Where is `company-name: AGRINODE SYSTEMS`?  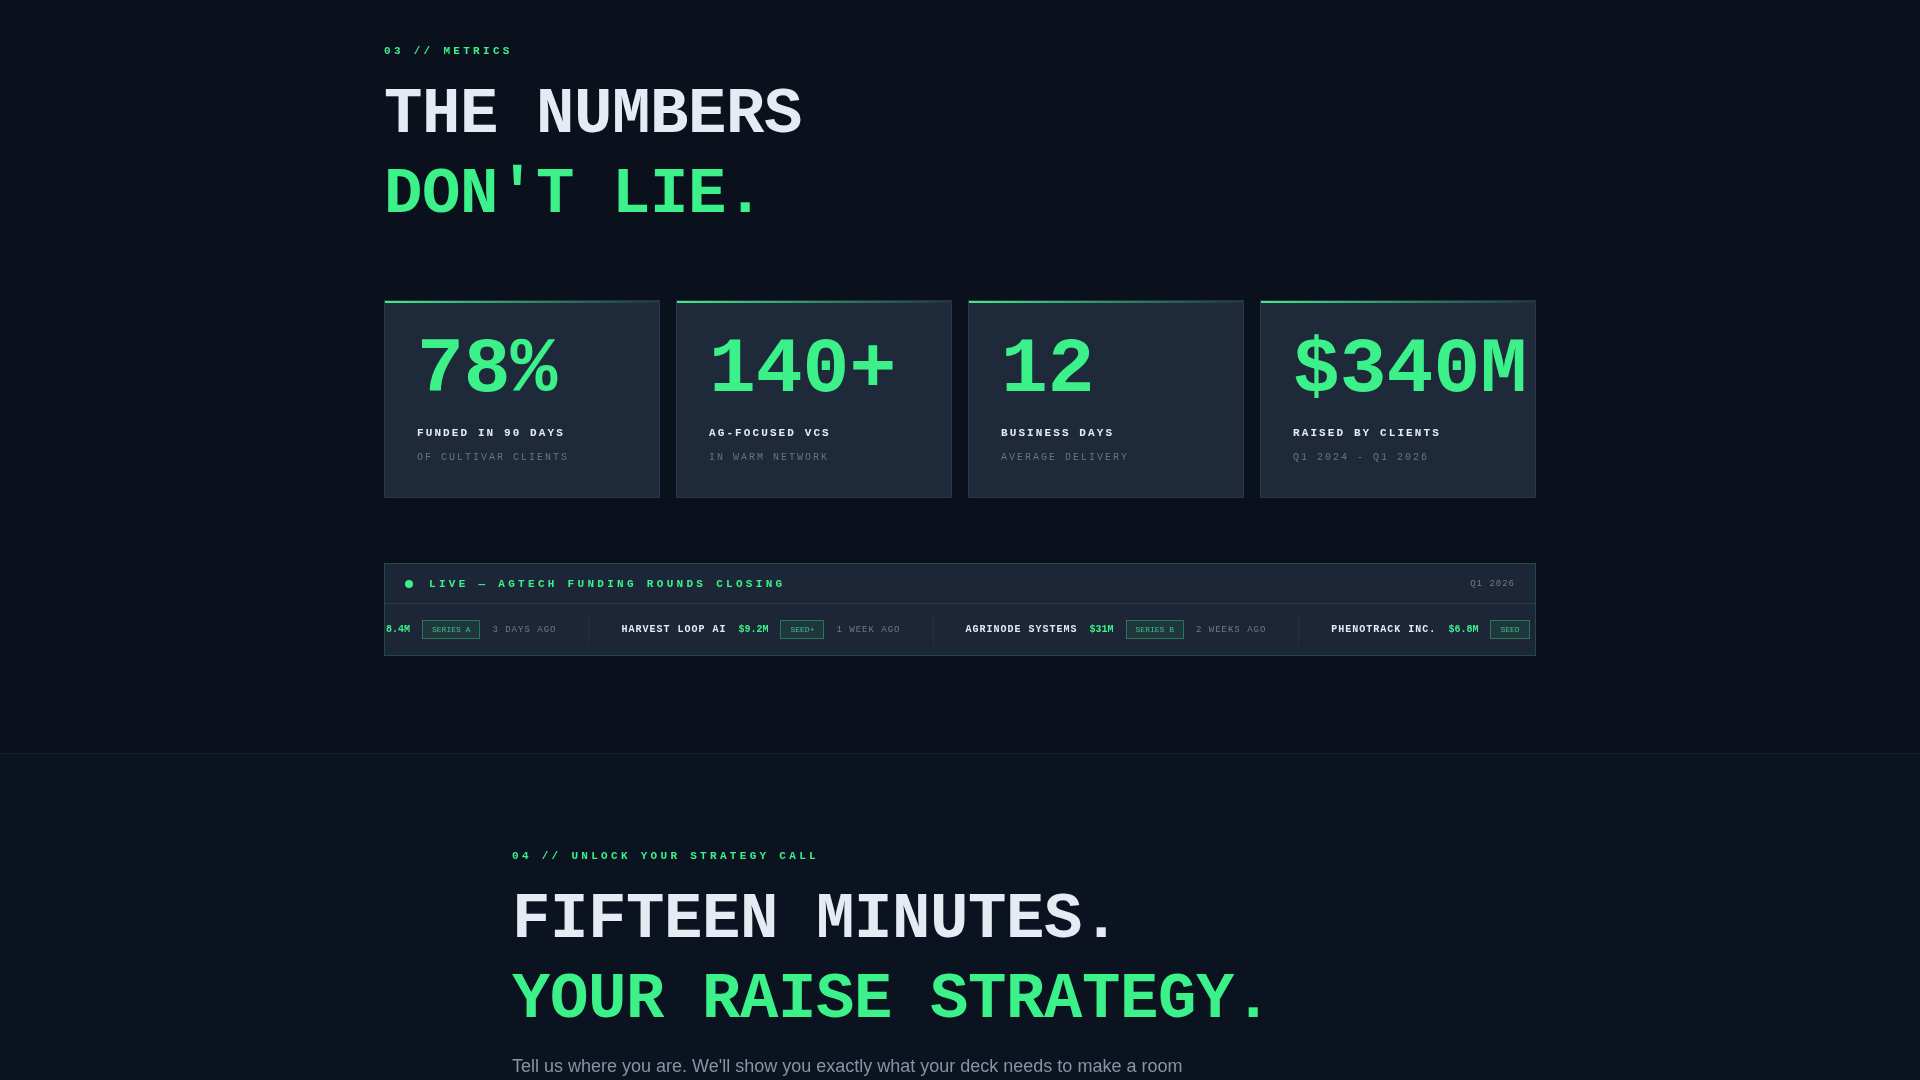
company-name: AGRINODE SYSTEMS is located at coordinates (1021, 629).